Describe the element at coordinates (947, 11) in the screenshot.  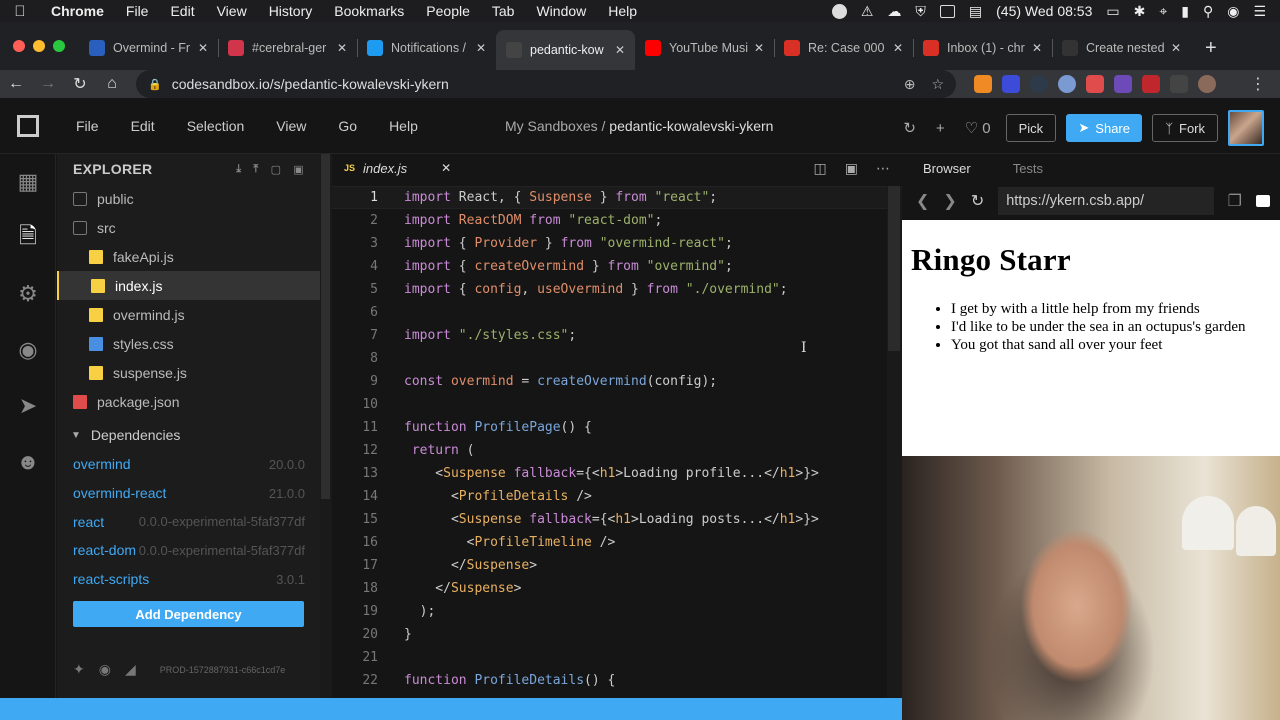
I see `sidebar-icon` at that location.